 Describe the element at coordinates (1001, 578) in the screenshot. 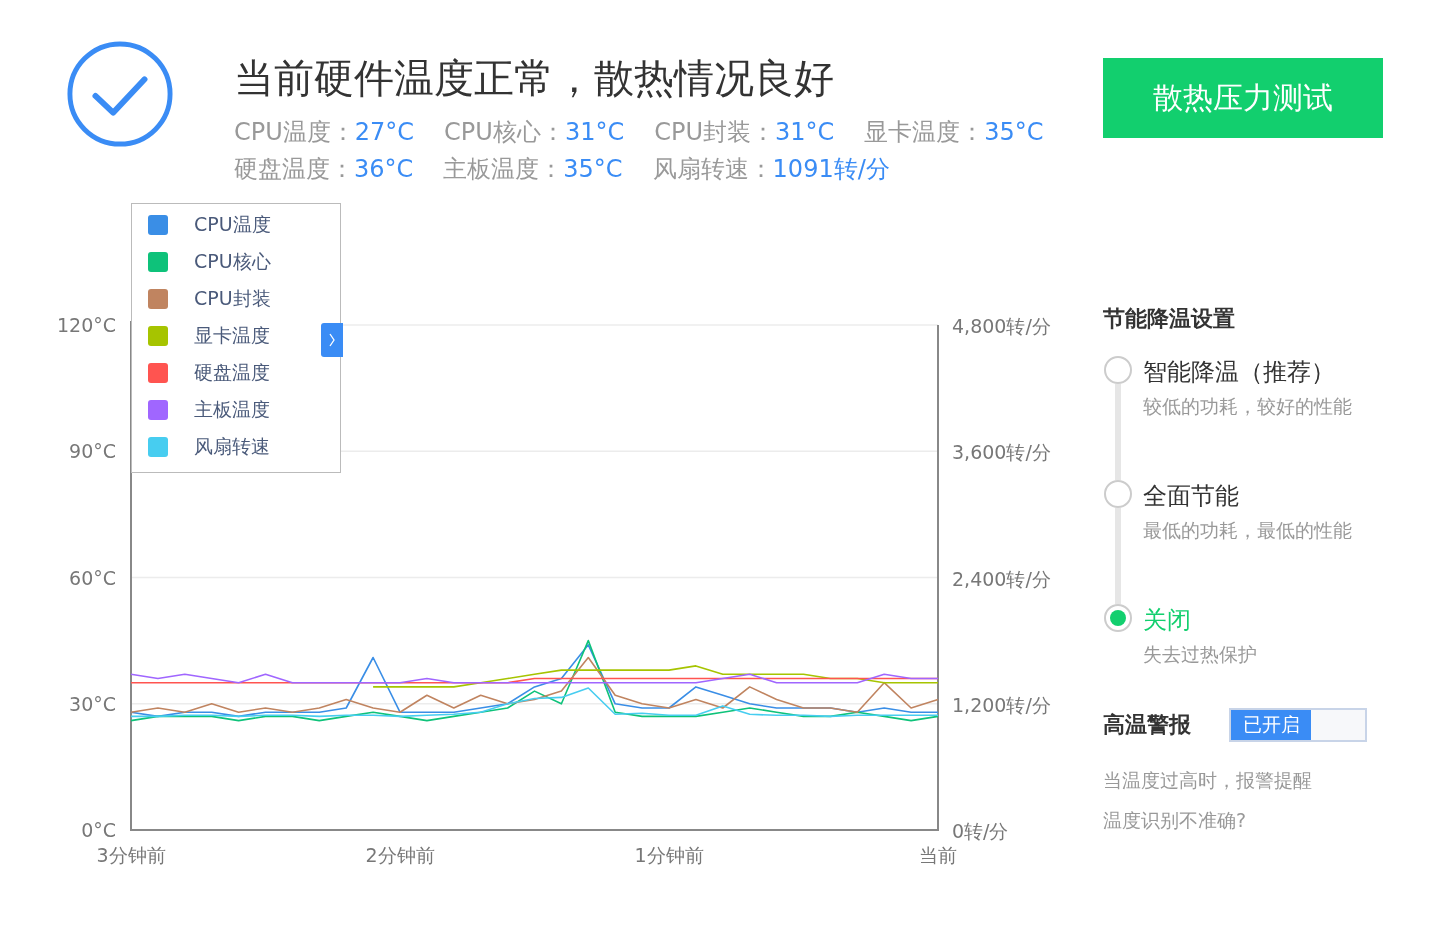

I see `y-axis-label: 2,400转/分` at that location.